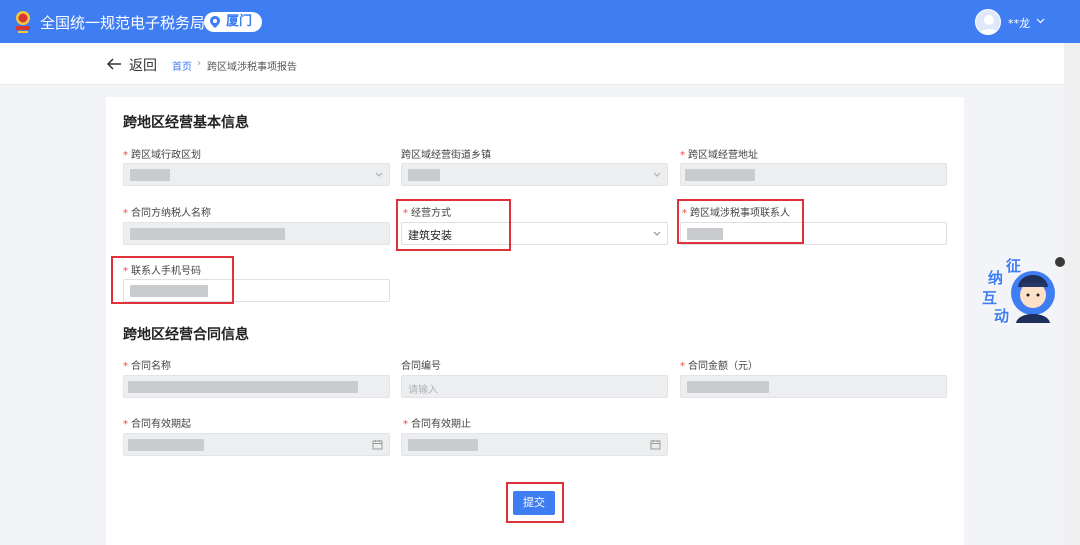 The image size is (1080, 545). I want to click on region-selector: 厦门, so click(233, 22).